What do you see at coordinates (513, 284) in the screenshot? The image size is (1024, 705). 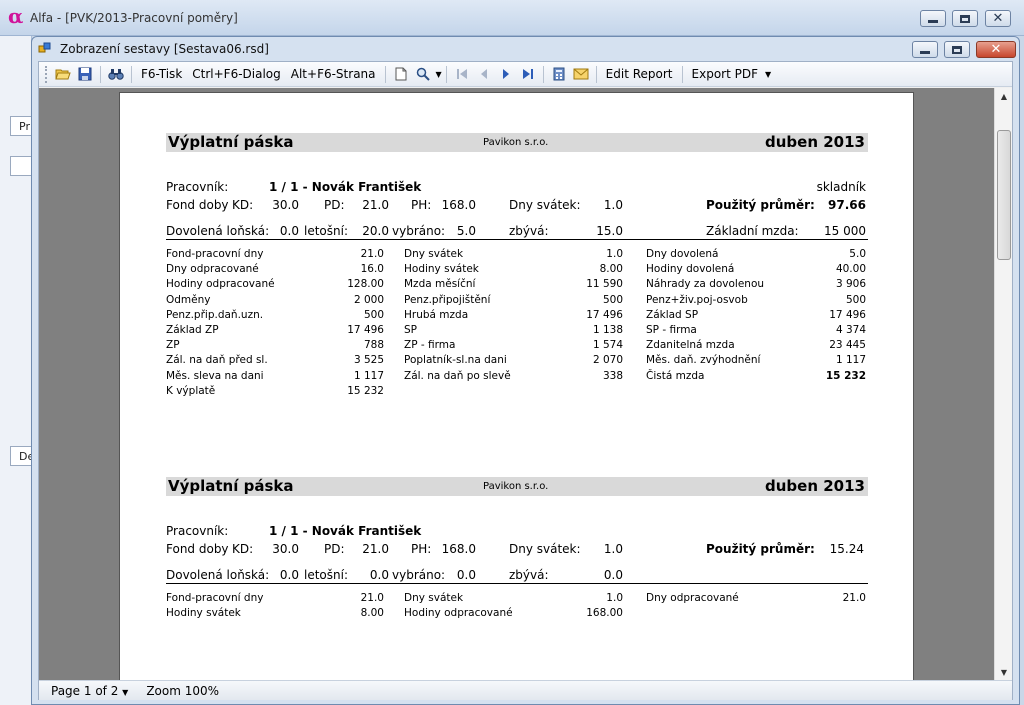 I see `payslip-item: Mzda měsíční 11 590` at bounding box center [513, 284].